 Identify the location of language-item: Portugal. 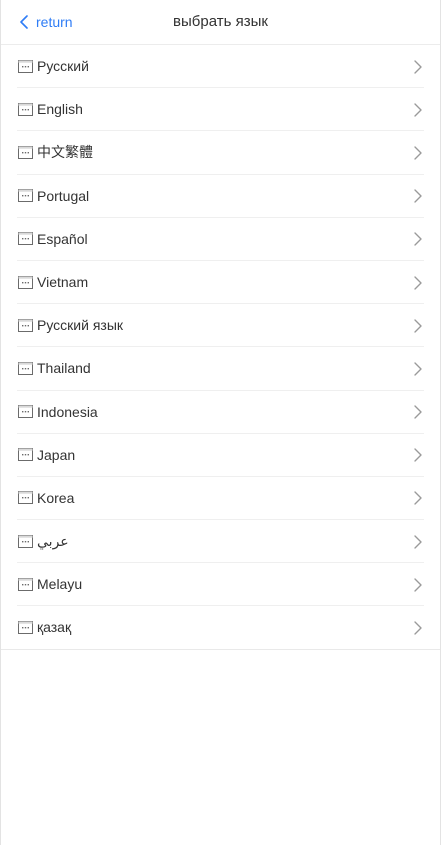
(220, 196).